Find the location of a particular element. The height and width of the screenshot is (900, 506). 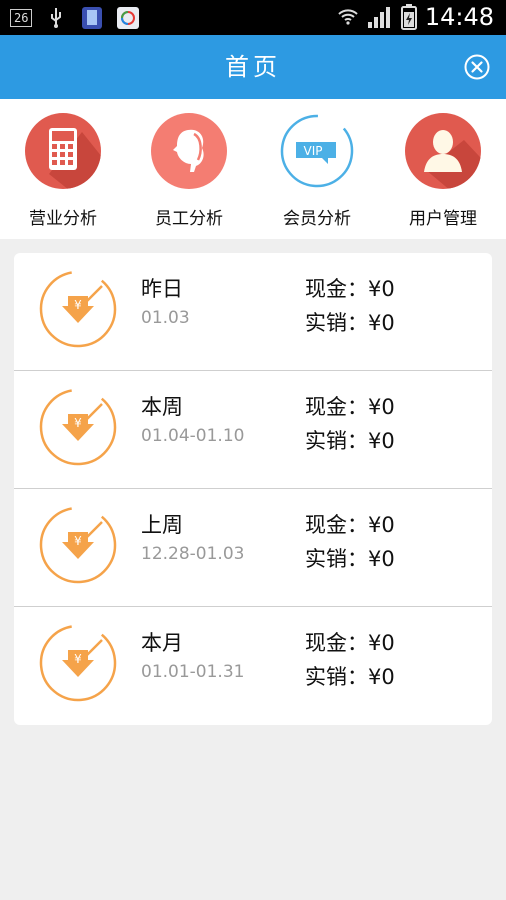

summary-row-yesterday: ¥ 昨日 01.03 现金：¥0 实销：¥0 is located at coordinates (253, 312).